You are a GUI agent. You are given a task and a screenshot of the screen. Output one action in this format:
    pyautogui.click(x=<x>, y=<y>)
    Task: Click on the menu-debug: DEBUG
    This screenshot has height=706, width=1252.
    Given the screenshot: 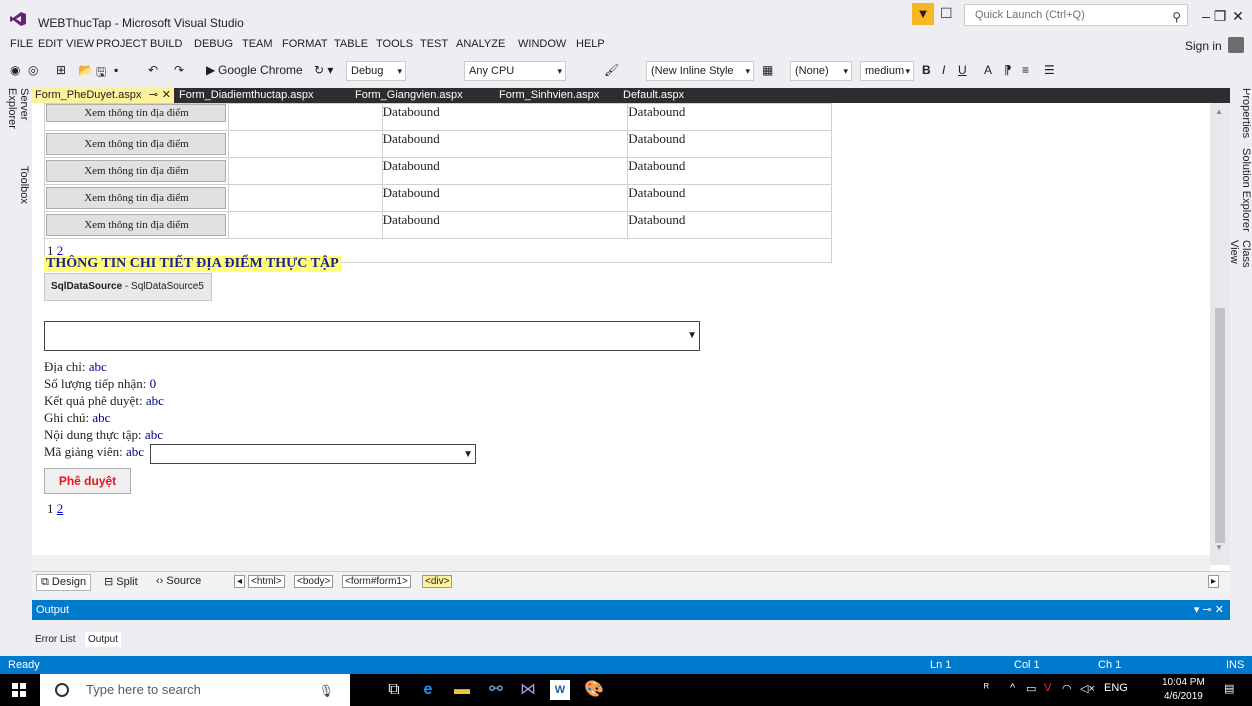 What is the action you would take?
    pyautogui.click(x=213, y=44)
    